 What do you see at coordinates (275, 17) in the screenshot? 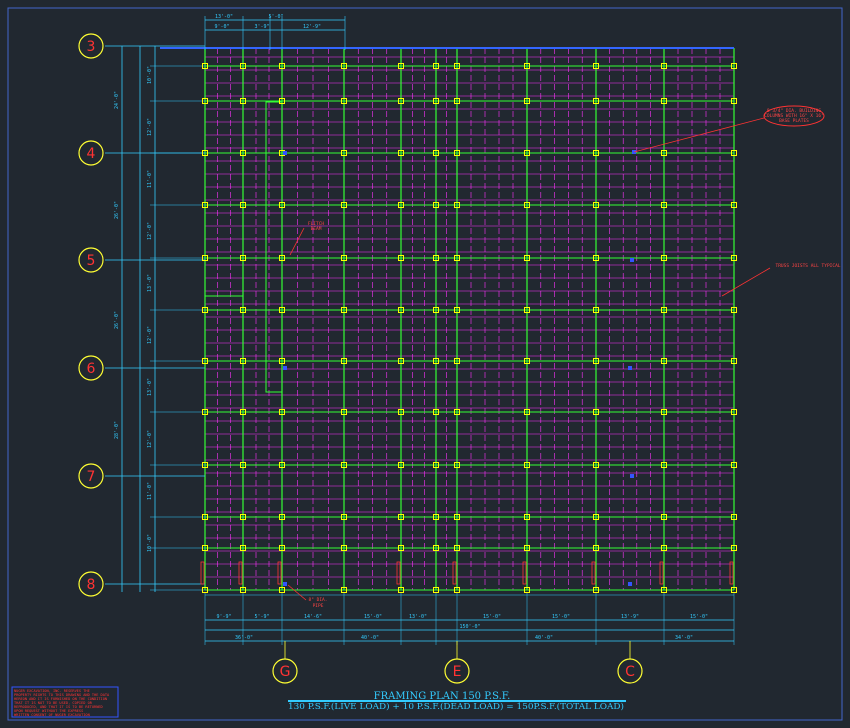
I see `top-dim-label: 5'-0"` at bounding box center [275, 17].